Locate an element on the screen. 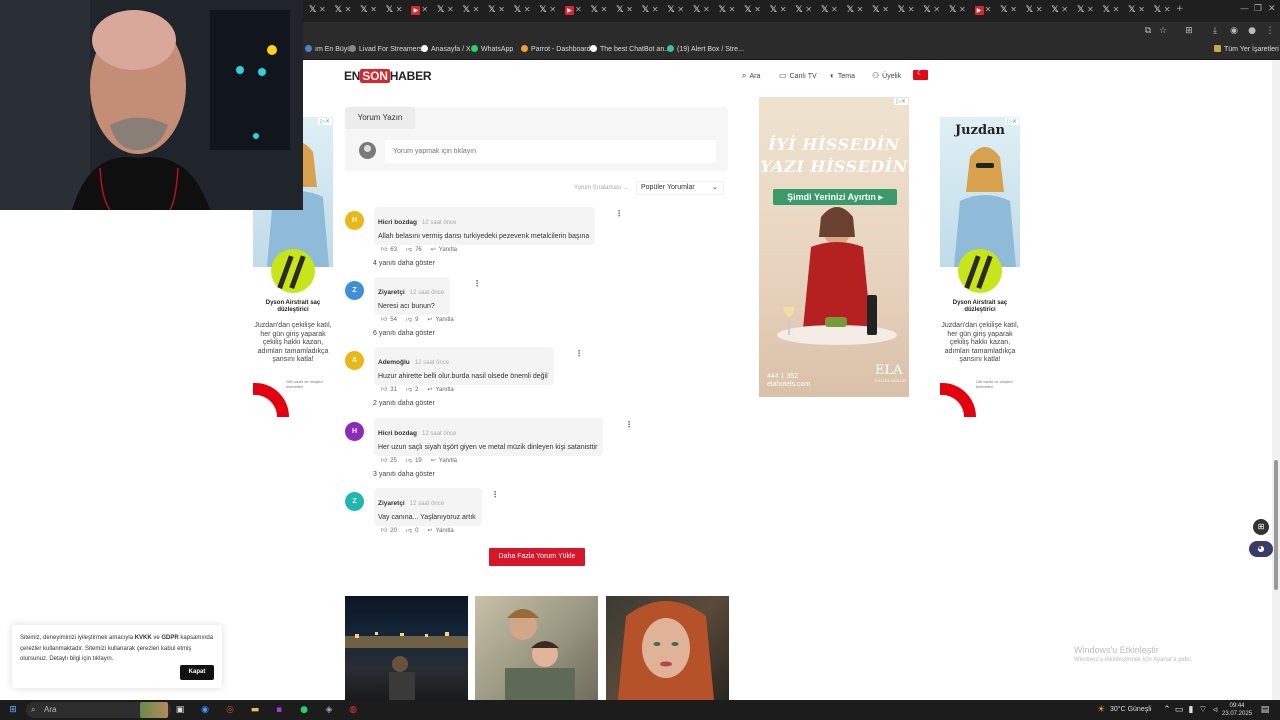  close-window-icon: ✕ is located at coordinates (1272, 9).